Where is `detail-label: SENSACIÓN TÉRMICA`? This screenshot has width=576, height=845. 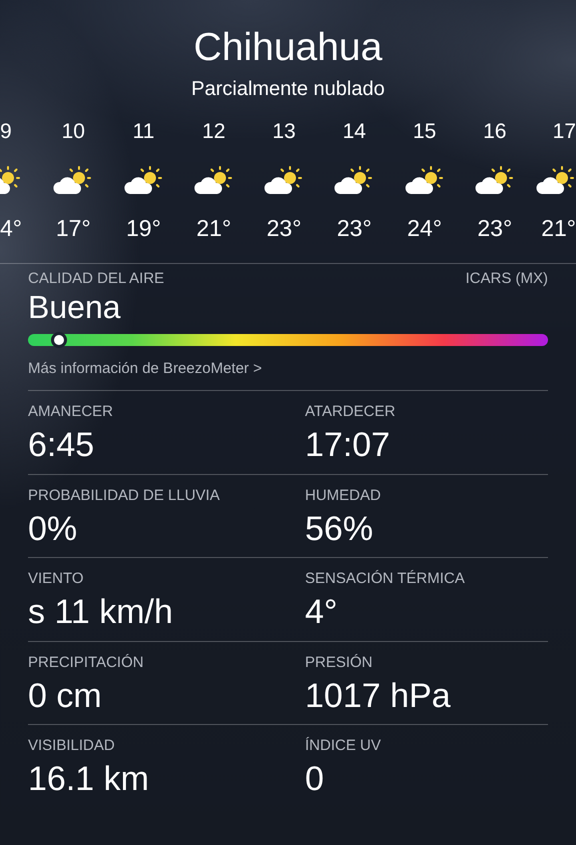
detail-label: SENSACIÓN TÉRMICA is located at coordinates (385, 579).